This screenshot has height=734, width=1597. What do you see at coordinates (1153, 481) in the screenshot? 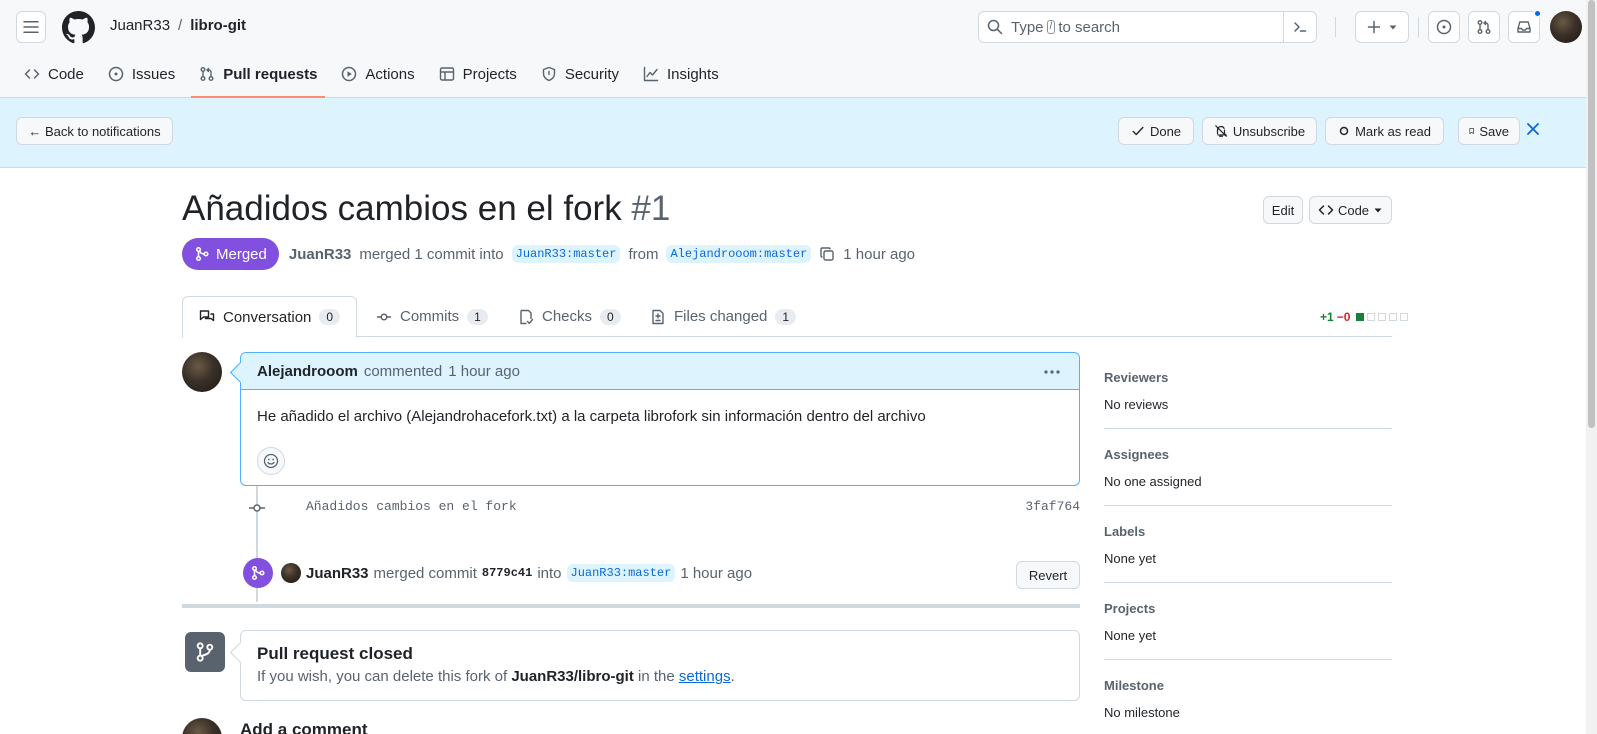
I see `sidebar-value: No one assigned` at bounding box center [1153, 481].